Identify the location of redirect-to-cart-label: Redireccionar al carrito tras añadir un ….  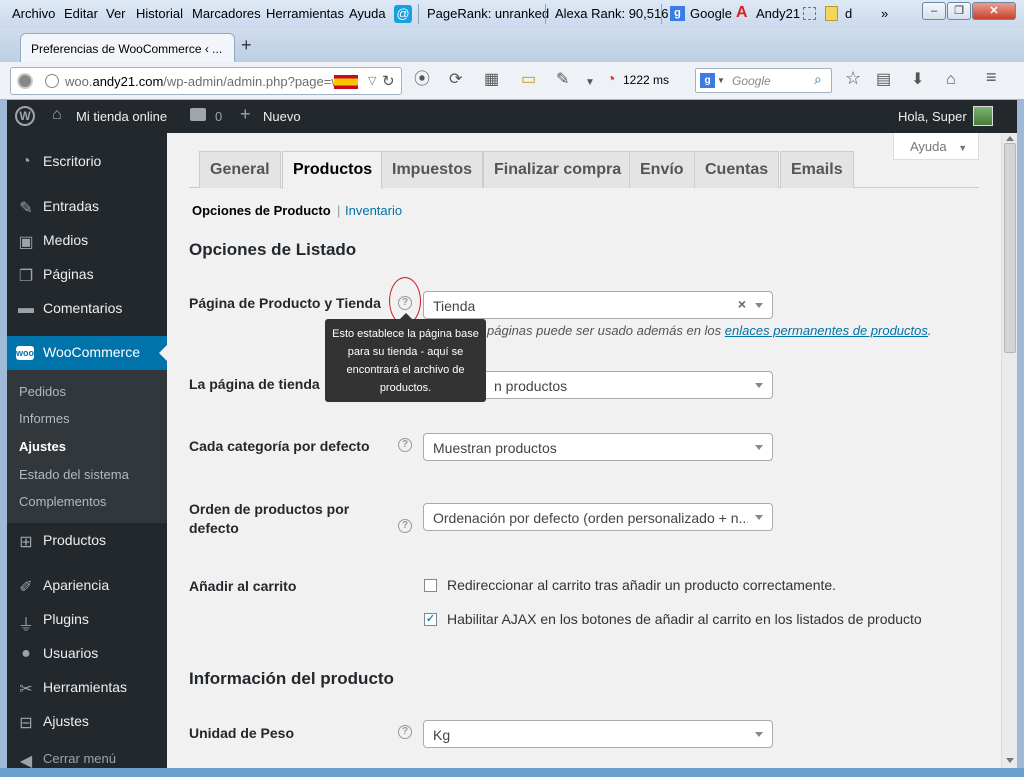
(641, 585).